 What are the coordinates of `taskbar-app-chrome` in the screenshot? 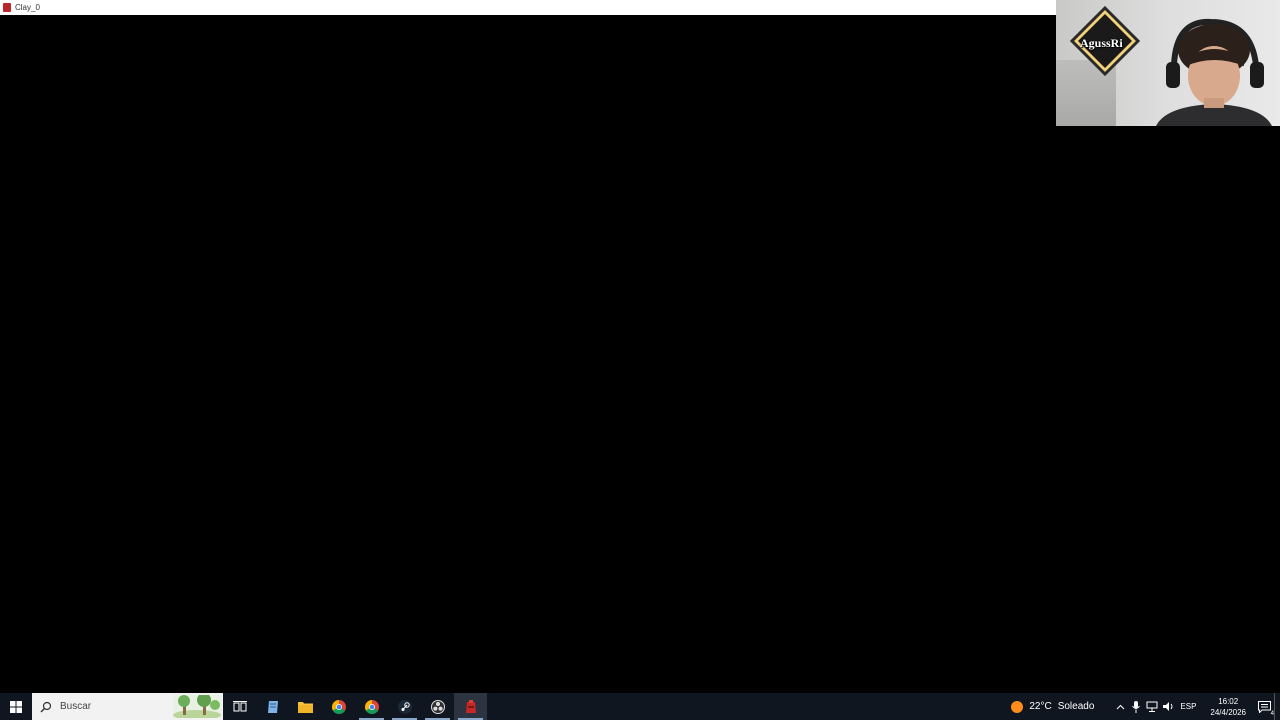 It's located at (338, 706).